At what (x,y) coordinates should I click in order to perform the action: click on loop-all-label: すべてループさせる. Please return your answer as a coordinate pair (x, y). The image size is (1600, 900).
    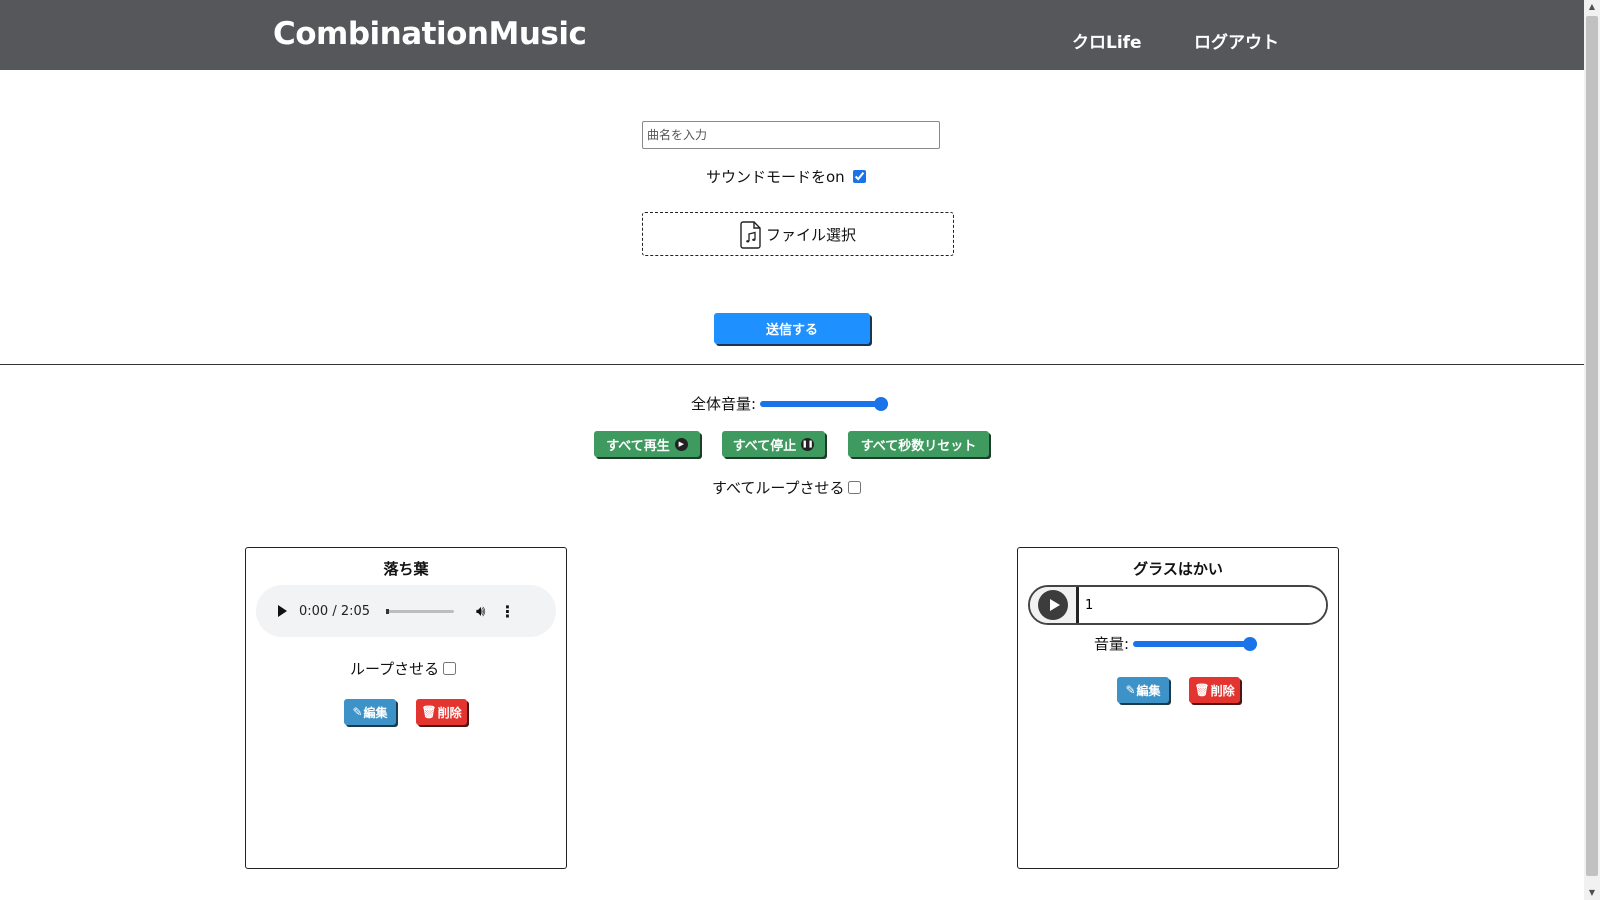
    Looking at the image, I should click on (778, 488).